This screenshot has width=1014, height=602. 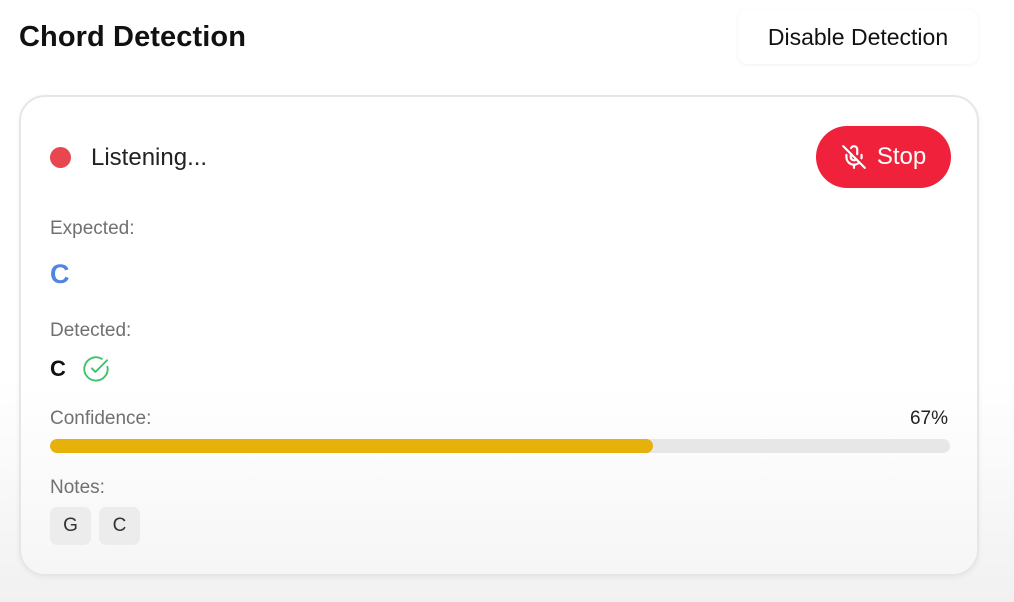 I want to click on check-circle-icon, so click(x=96, y=369).